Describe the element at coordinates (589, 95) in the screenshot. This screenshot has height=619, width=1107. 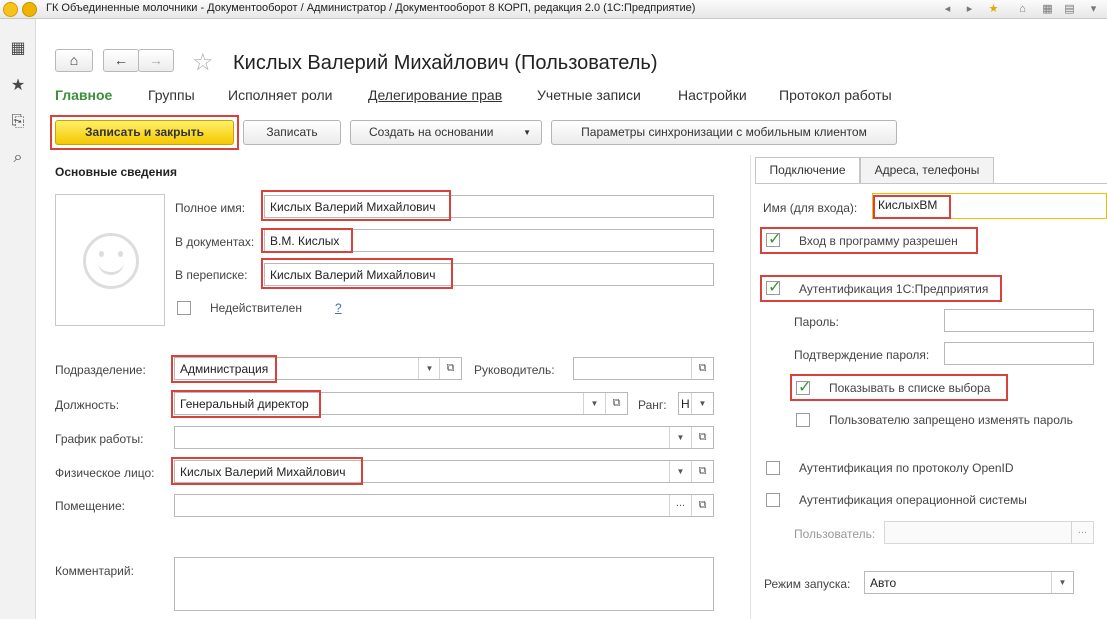
I see `tab-accounts: Учетные записи` at that location.